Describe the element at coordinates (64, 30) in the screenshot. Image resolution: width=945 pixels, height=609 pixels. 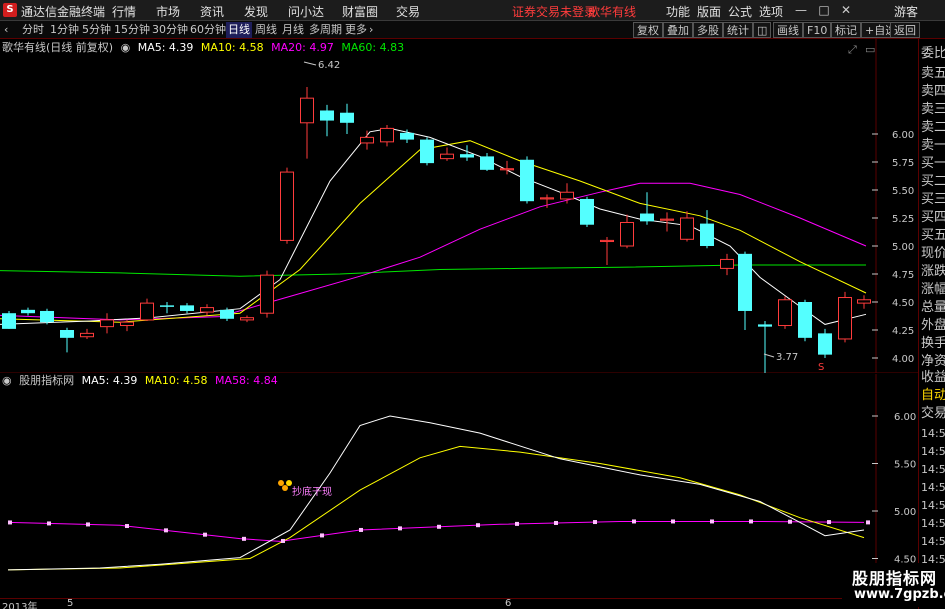
I see `period-1min: 1分钟` at that location.